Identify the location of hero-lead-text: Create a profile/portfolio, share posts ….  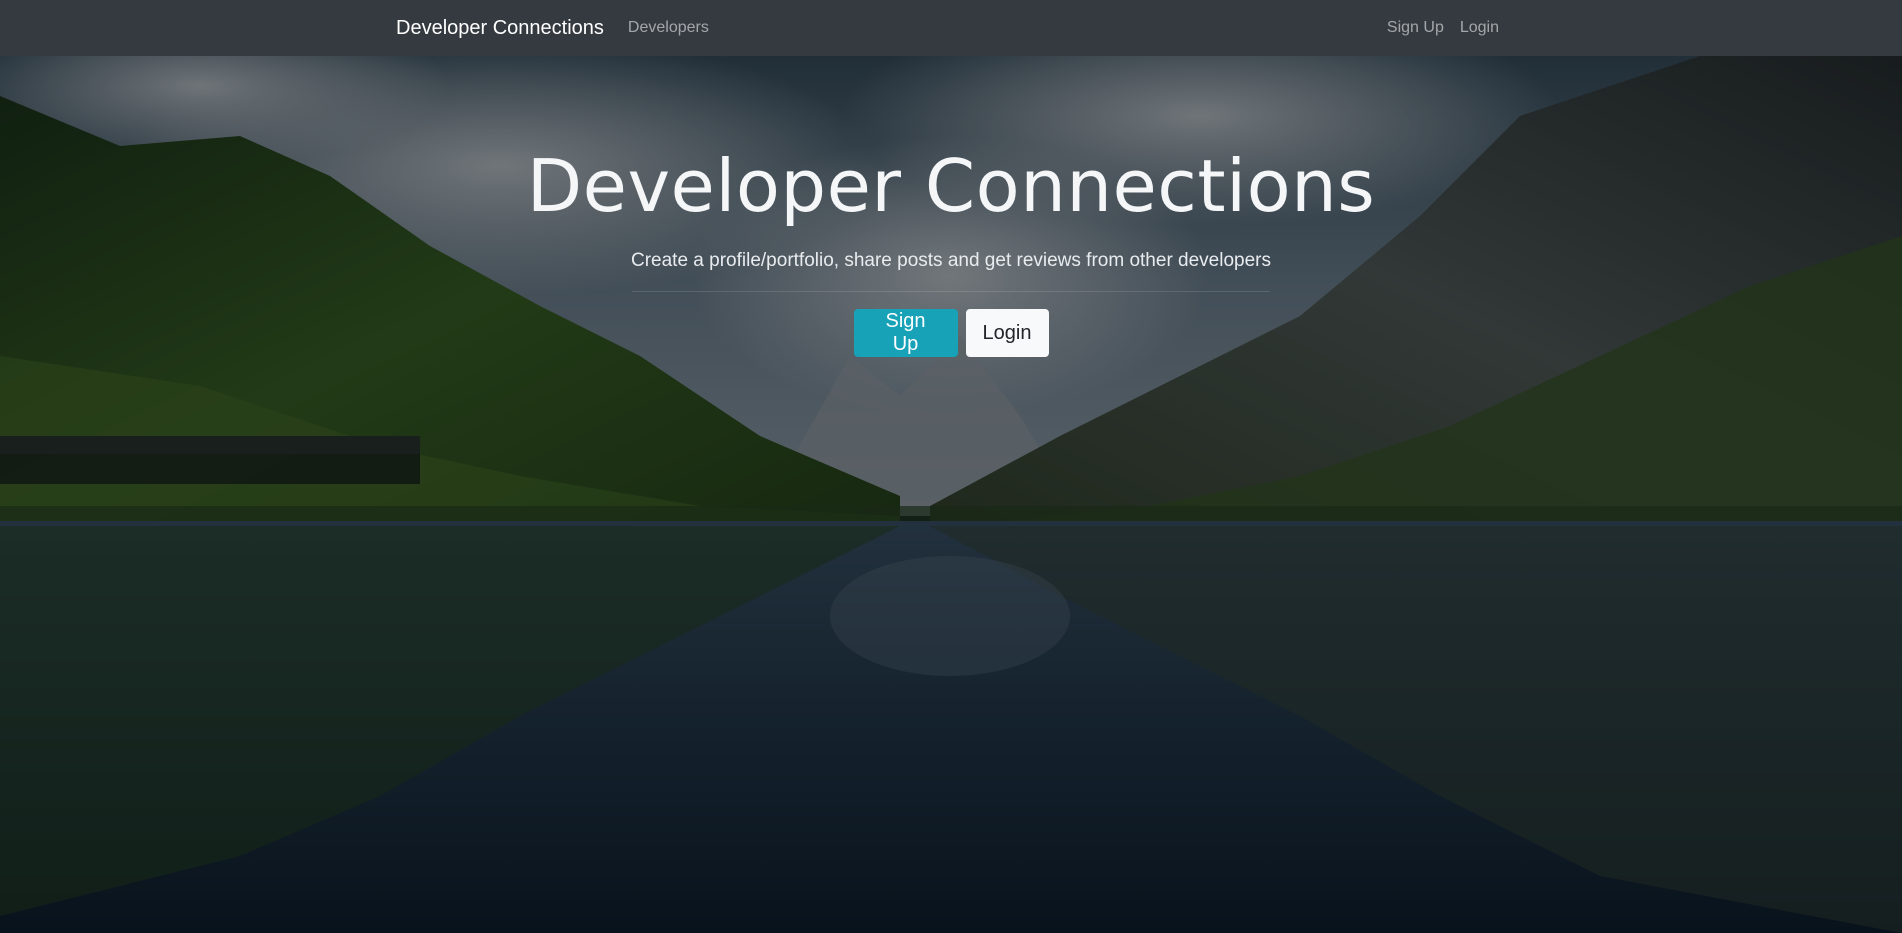
(951, 260).